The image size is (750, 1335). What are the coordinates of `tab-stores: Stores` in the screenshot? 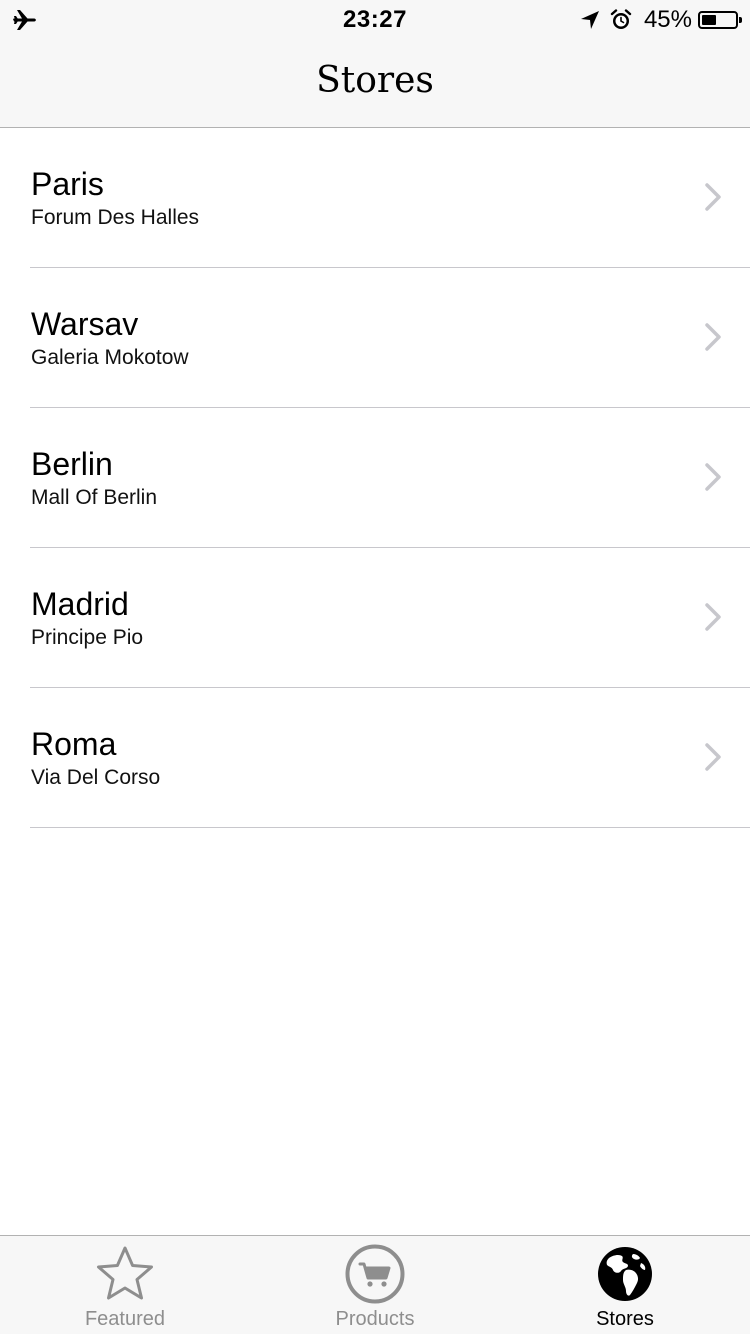 It's located at (625, 1285).